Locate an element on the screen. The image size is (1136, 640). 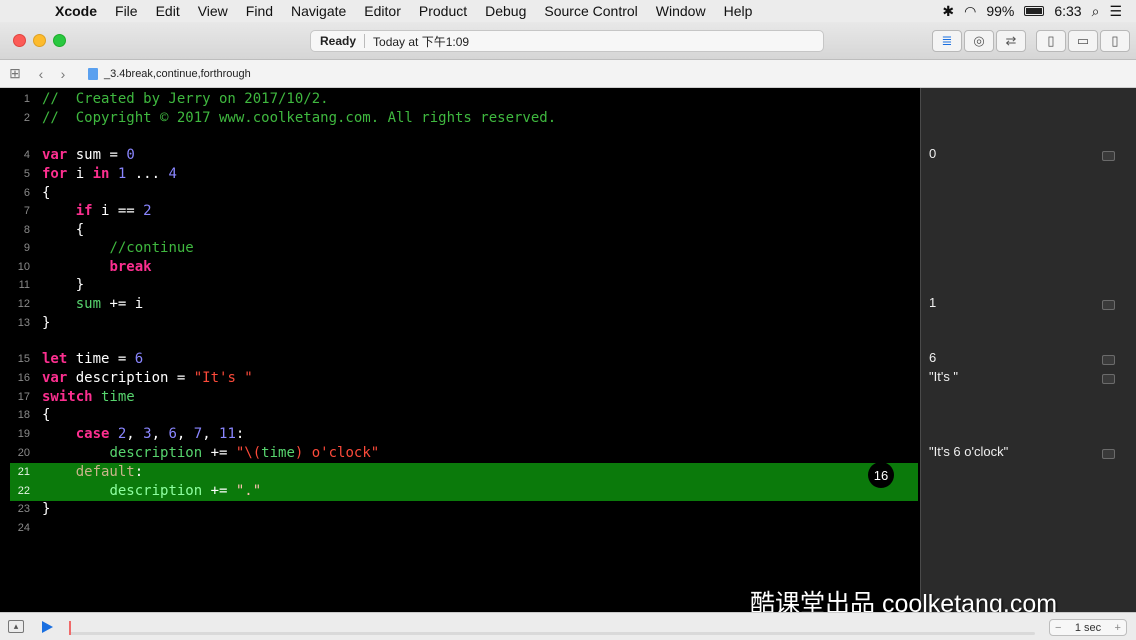
code-content: for i in 1 ... 4 is located at coordinates (109, 174).